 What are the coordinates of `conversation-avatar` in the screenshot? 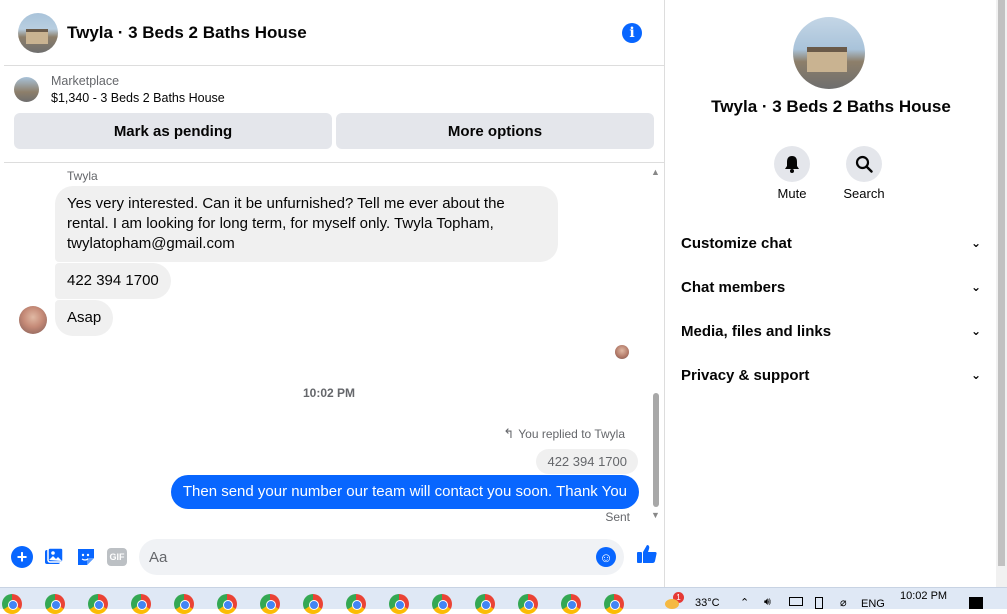 It's located at (38, 32).